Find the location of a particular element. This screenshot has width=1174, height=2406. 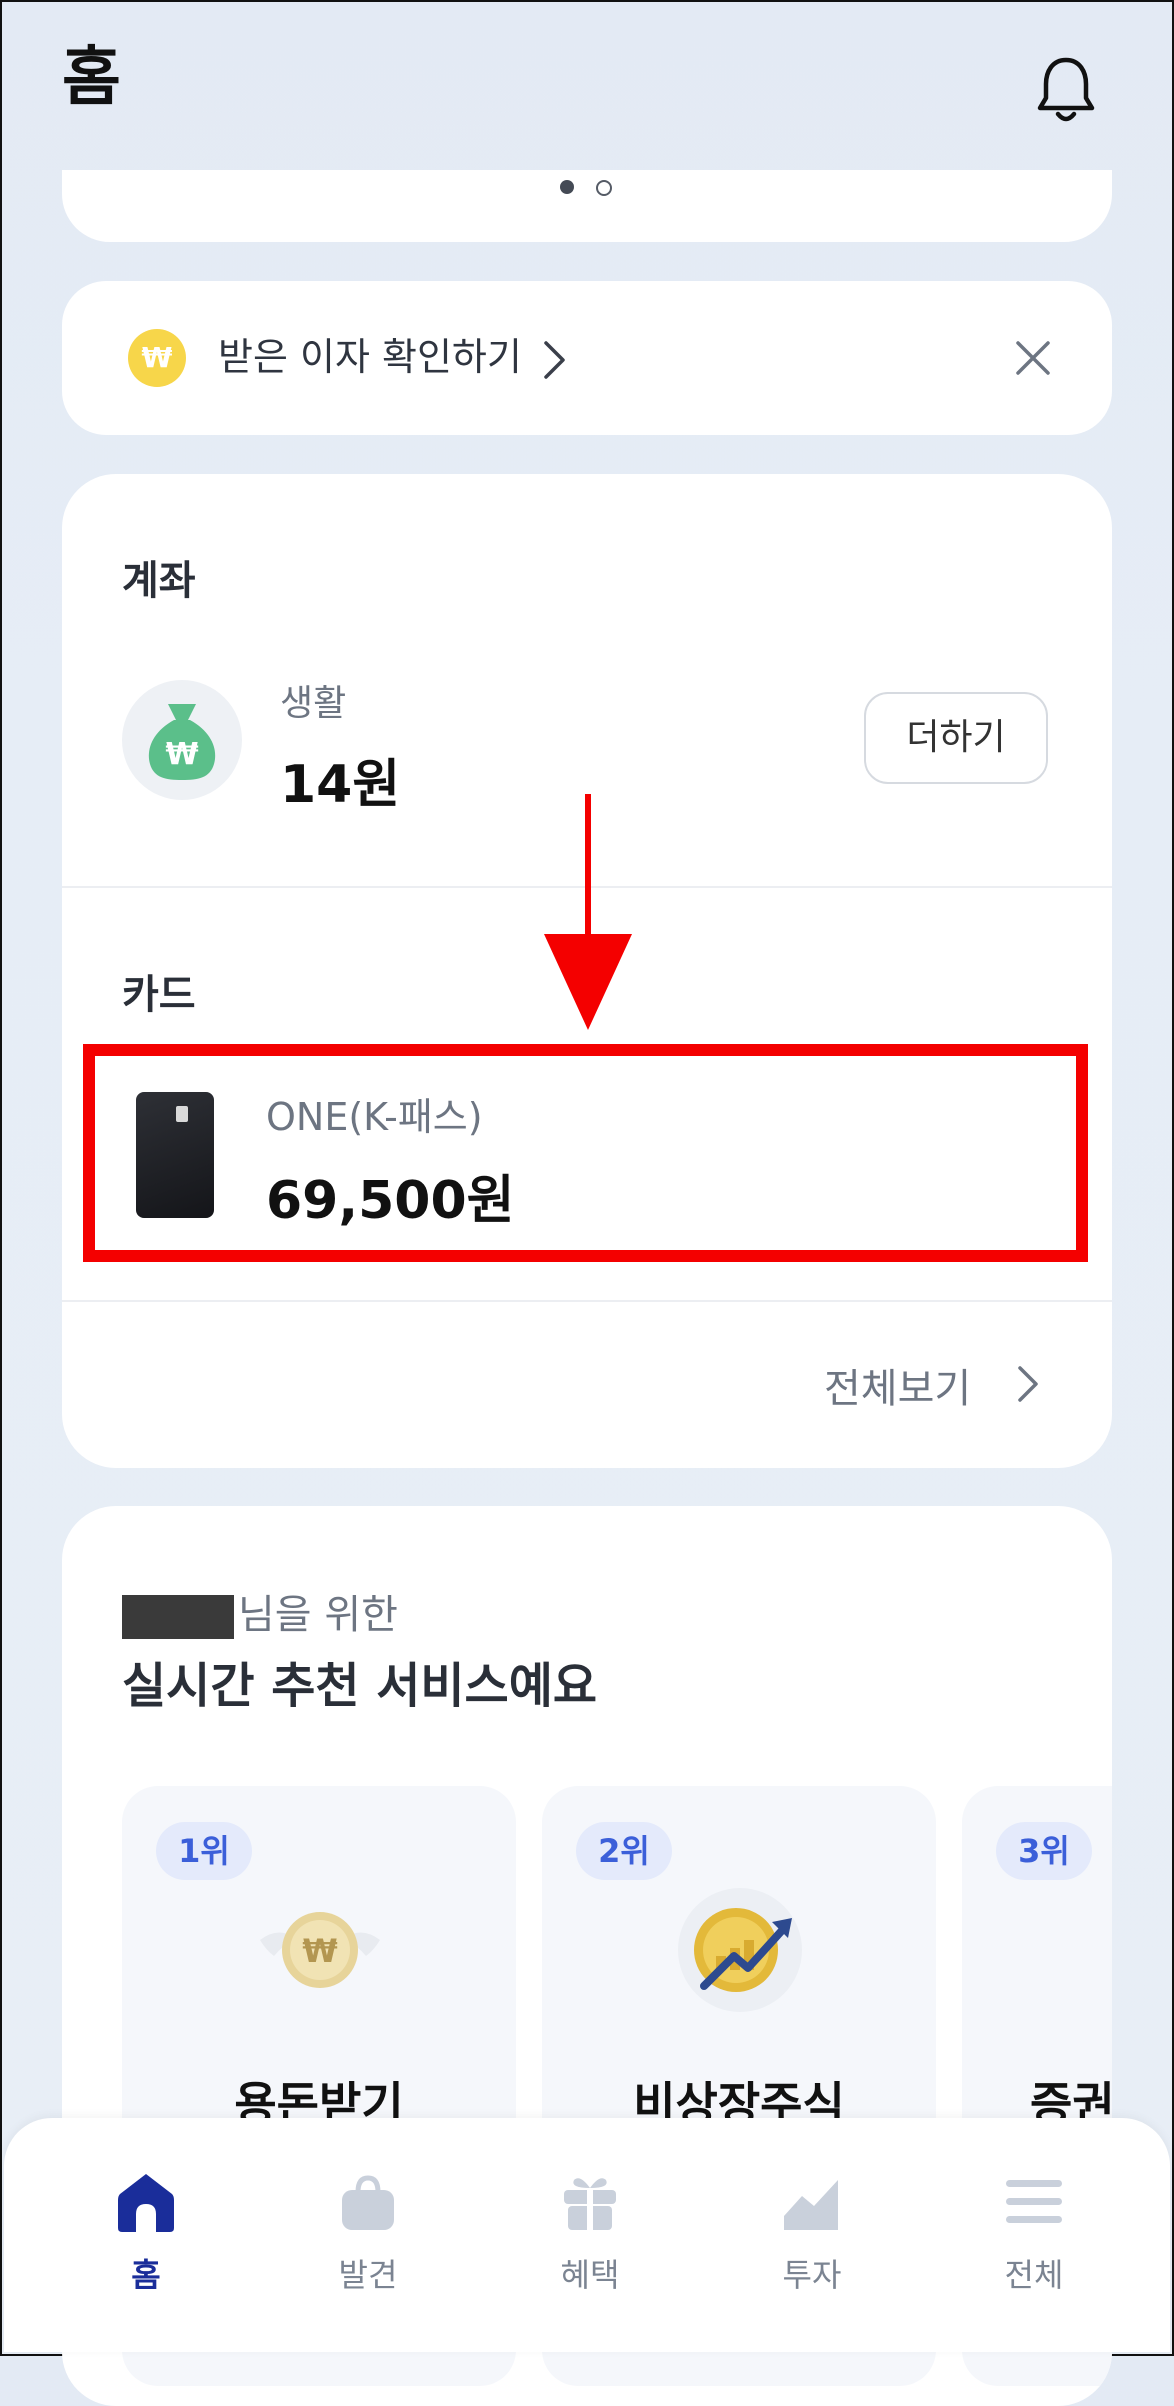

nav-label: 홈 is located at coordinates (146, 2275).